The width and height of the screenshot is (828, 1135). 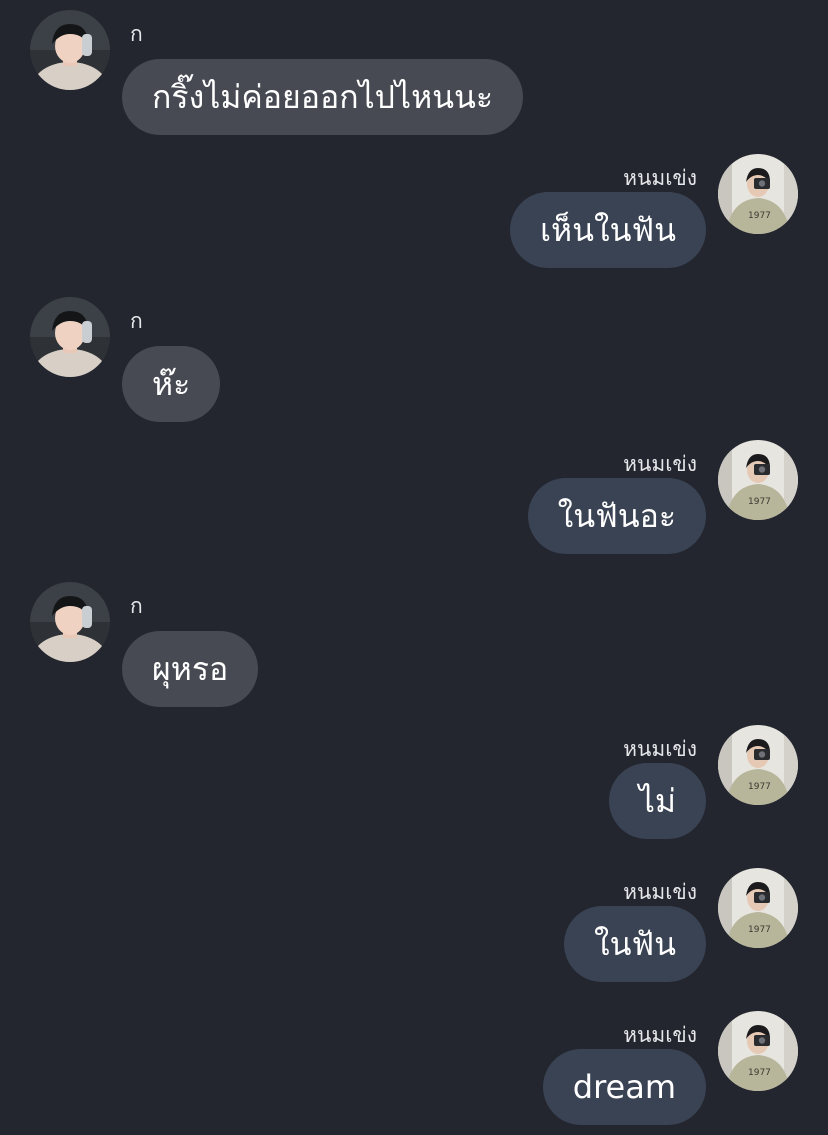 I want to click on message-bubble: เห็นในฟัน, so click(x=608, y=230).